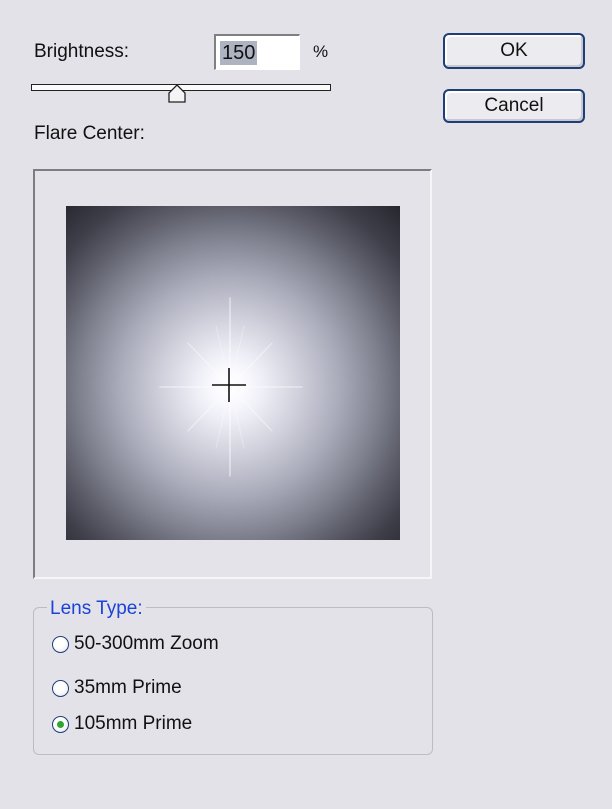 This screenshot has height=809, width=612. What do you see at coordinates (133, 723) in the screenshot?
I see `lens-option-label: 105mm Prime` at bounding box center [133, 723].